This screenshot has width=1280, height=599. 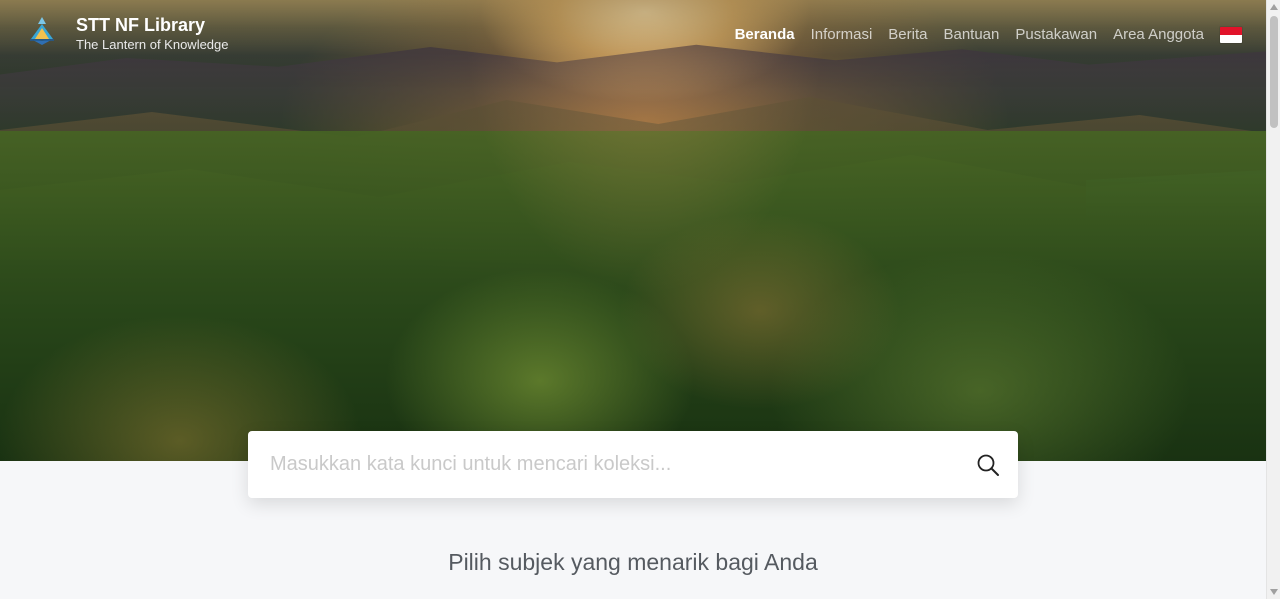 What do you see at coordinates (152, 44) in the screenshot?
I see `brand-tagline: The Lantern of Knowledge` at bounding box center [152, 44].